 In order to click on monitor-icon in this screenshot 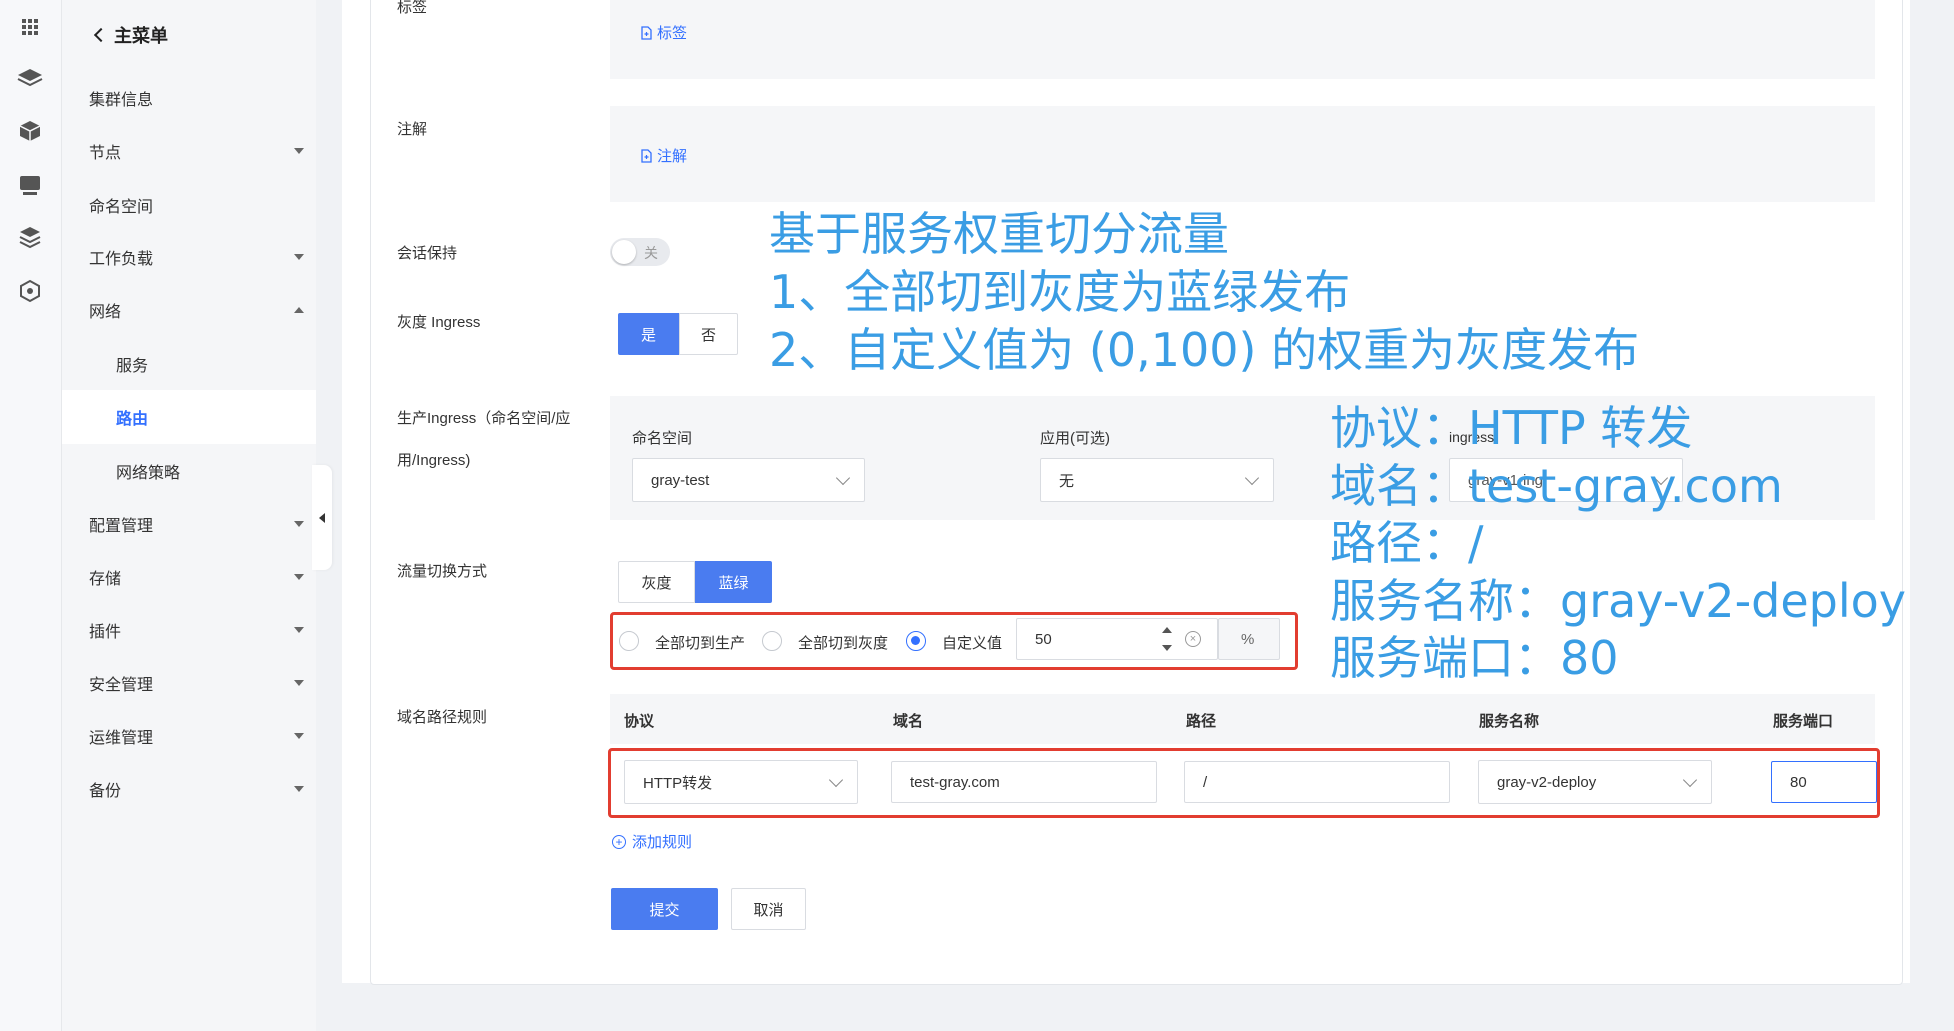, I will do `click(30, 185)`.